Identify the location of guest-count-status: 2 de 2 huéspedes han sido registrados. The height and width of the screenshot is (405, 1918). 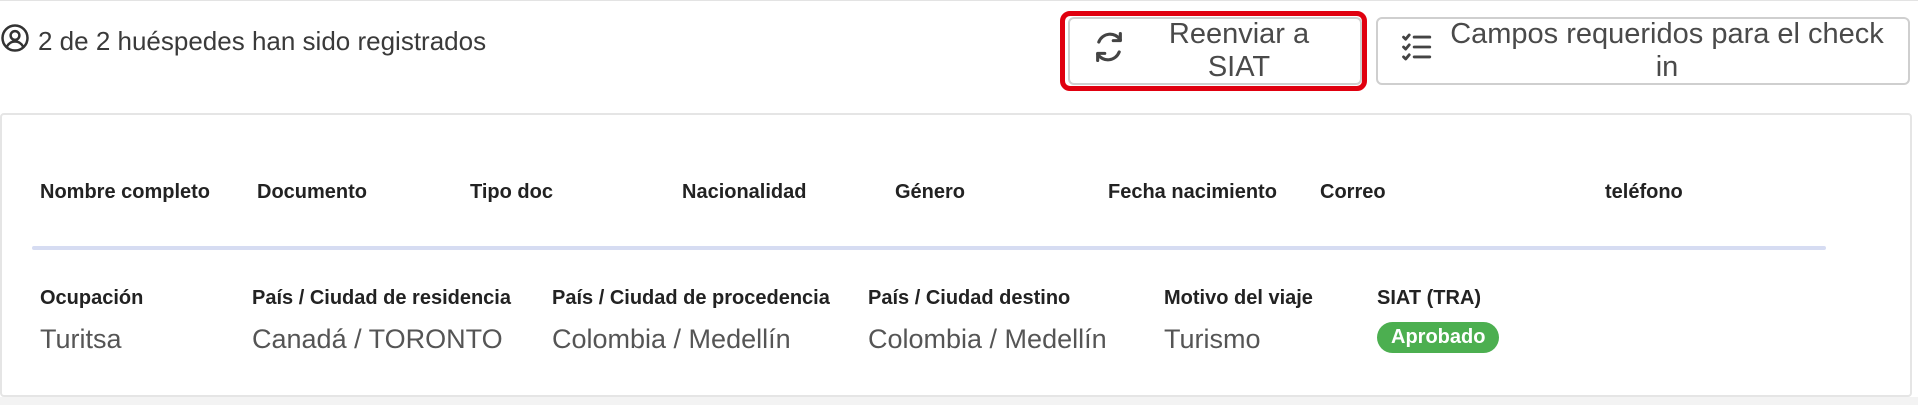
(243, 41).